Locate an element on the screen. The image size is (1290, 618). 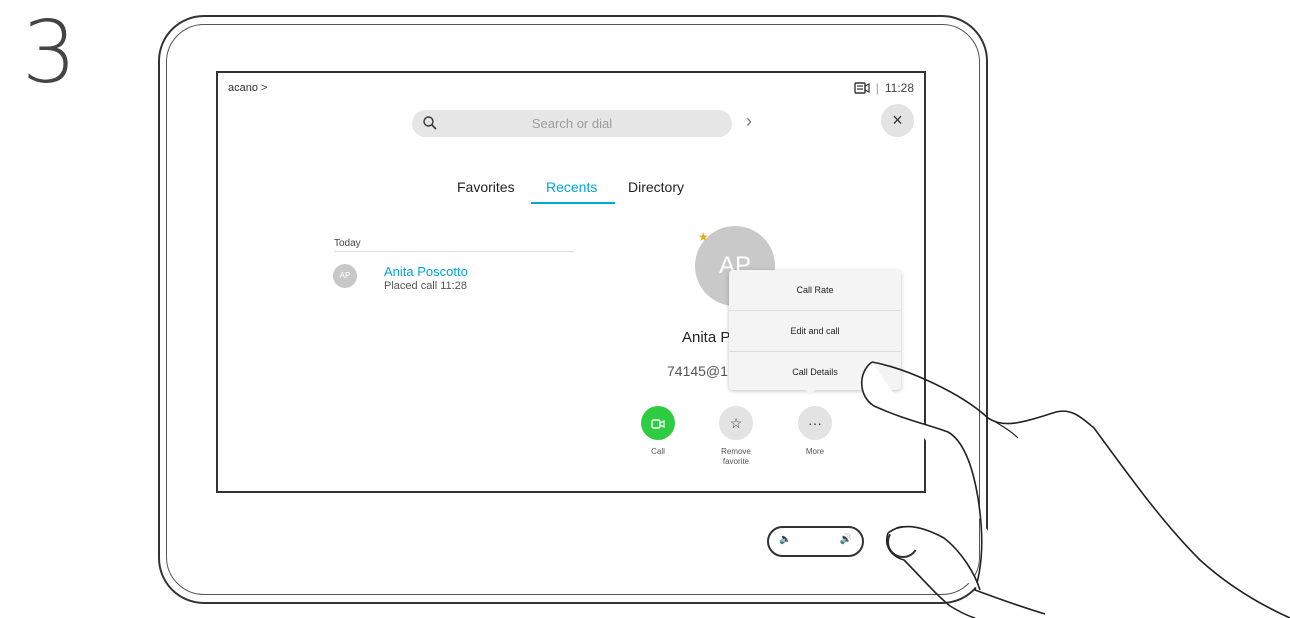
pointing-hand-illustration is located at coordinates (1075, 489).